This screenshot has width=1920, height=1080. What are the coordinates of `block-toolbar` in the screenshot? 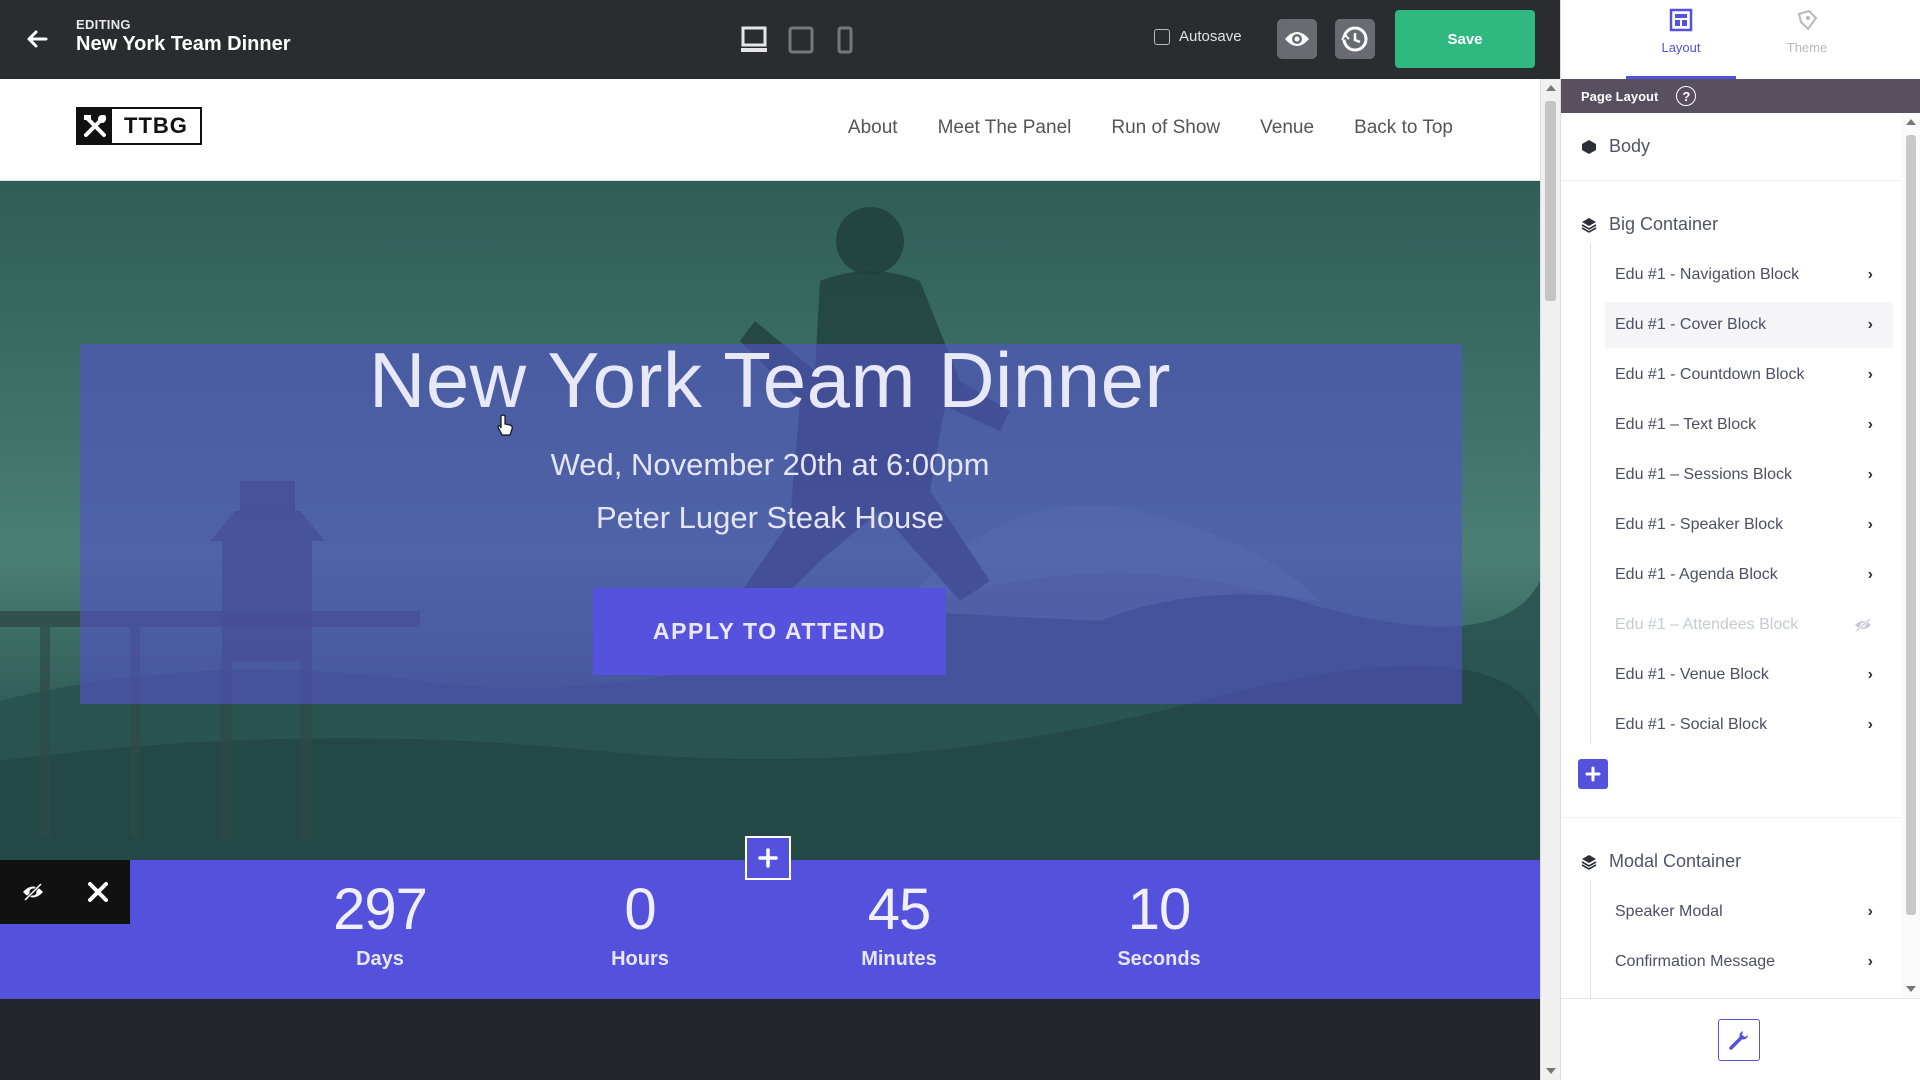 It's located at (65, 892).